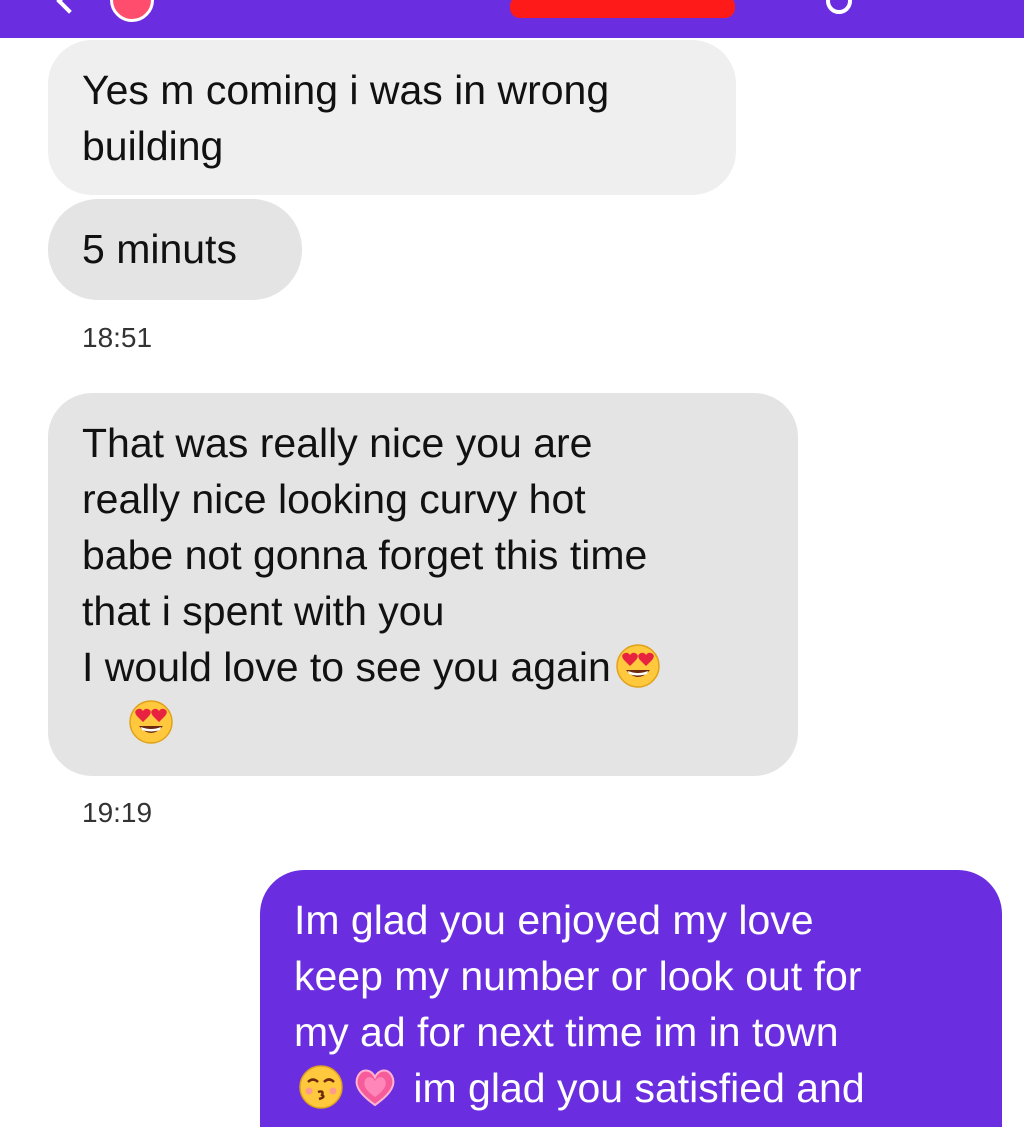 This screenshot has width=1024, height=1127. Describe the element at coordinates (132, 11) in the screenshot. I see `contact-avatar` at that location.